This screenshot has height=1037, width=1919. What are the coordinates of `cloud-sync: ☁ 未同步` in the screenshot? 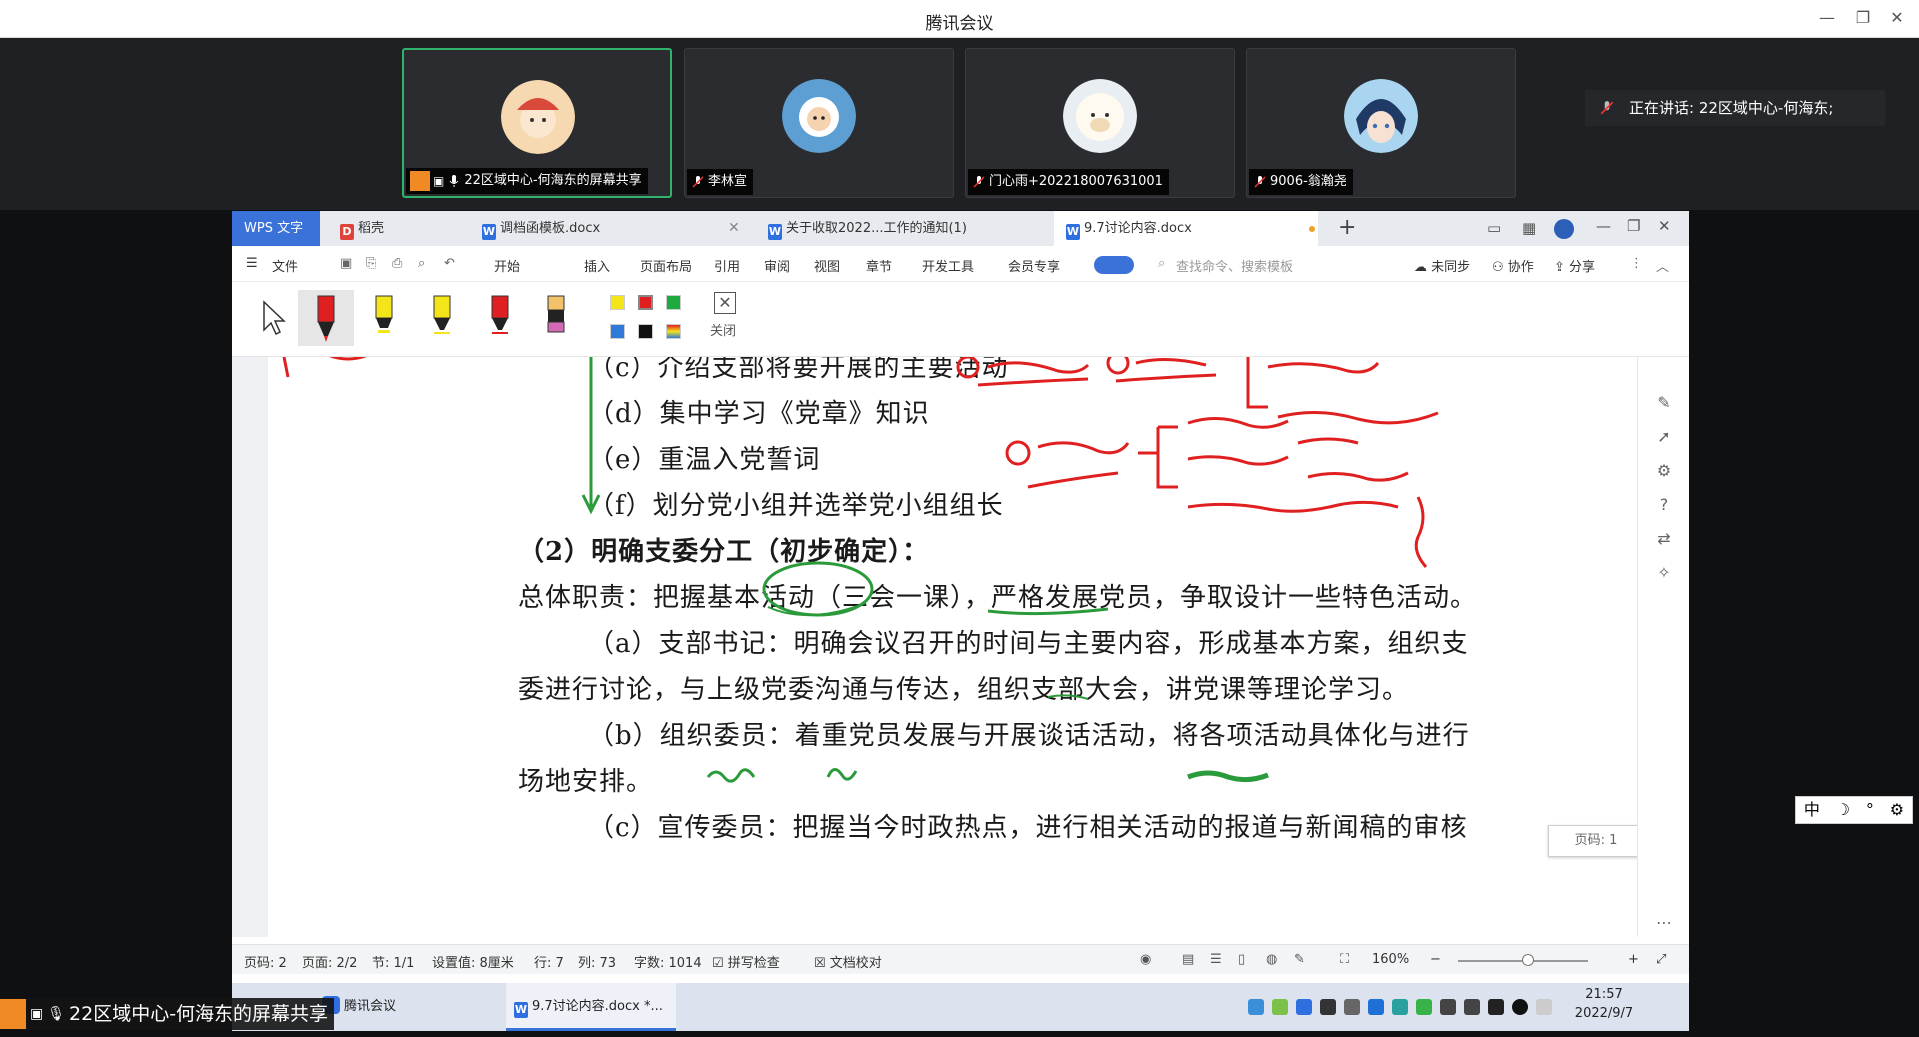 It's located at (1442, 265).